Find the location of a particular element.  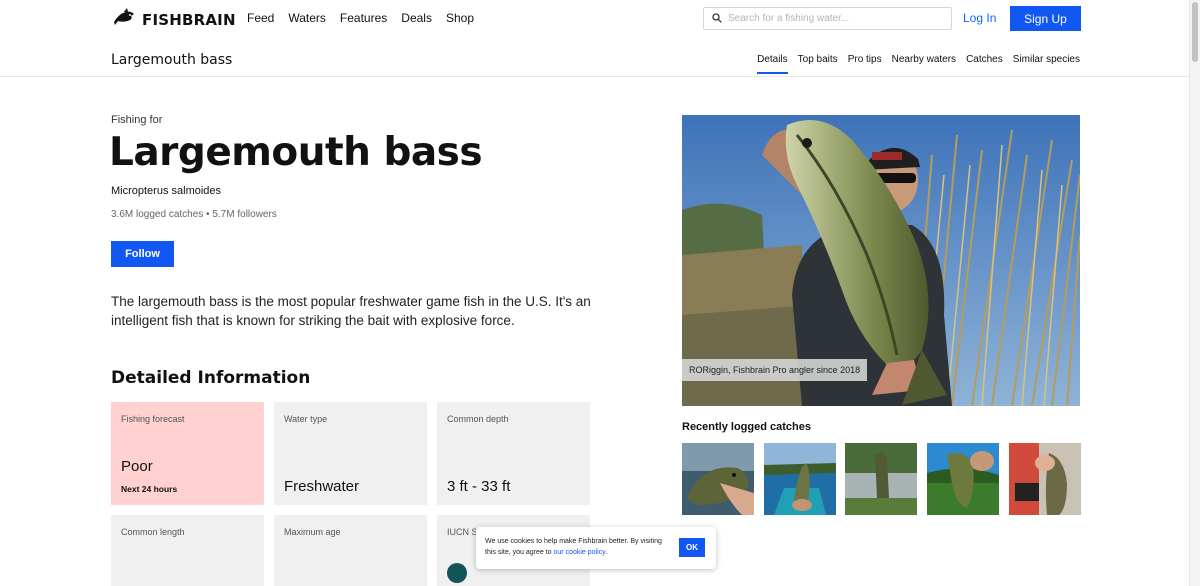

signup-button: Sign Up is located at coordinates (1045, 18).